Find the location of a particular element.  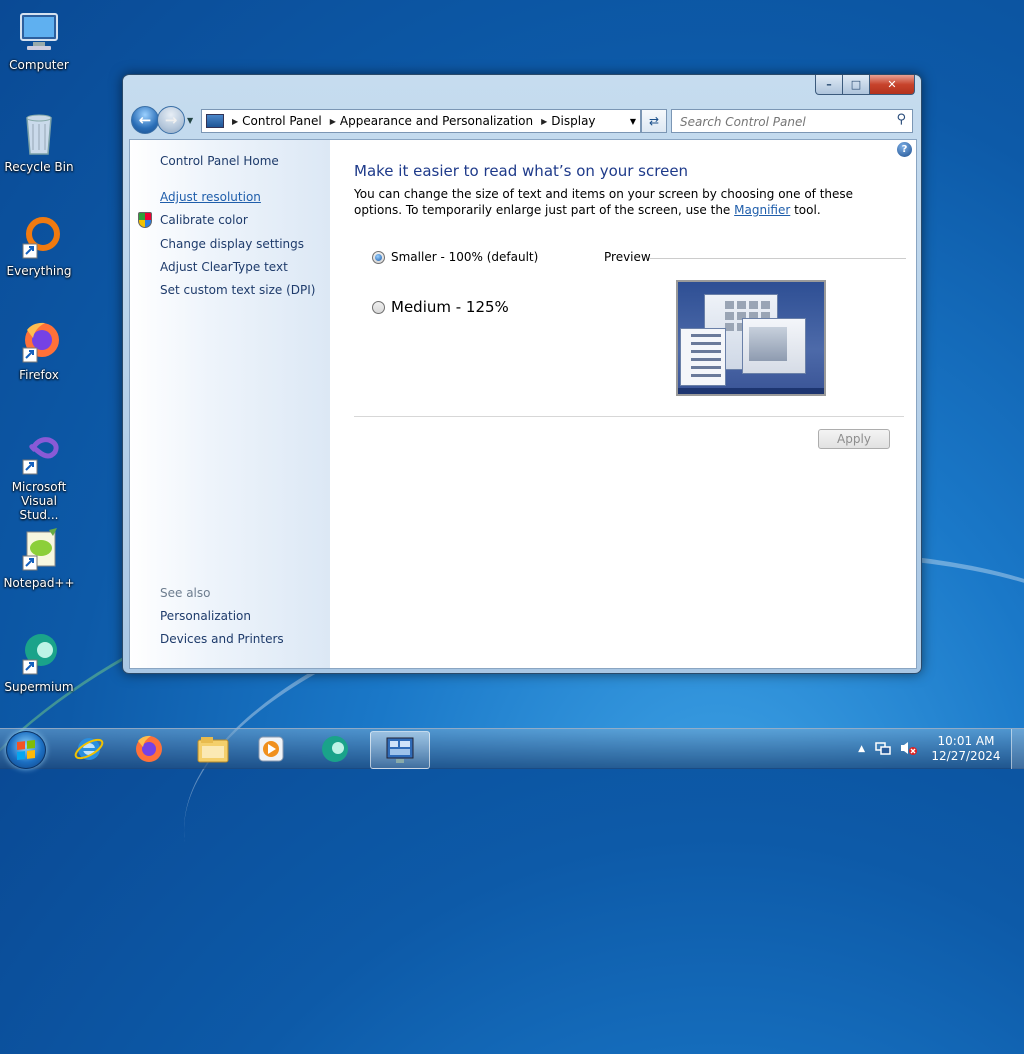

desktop-icon-everything: Everything is located at coordinates (39, 246).